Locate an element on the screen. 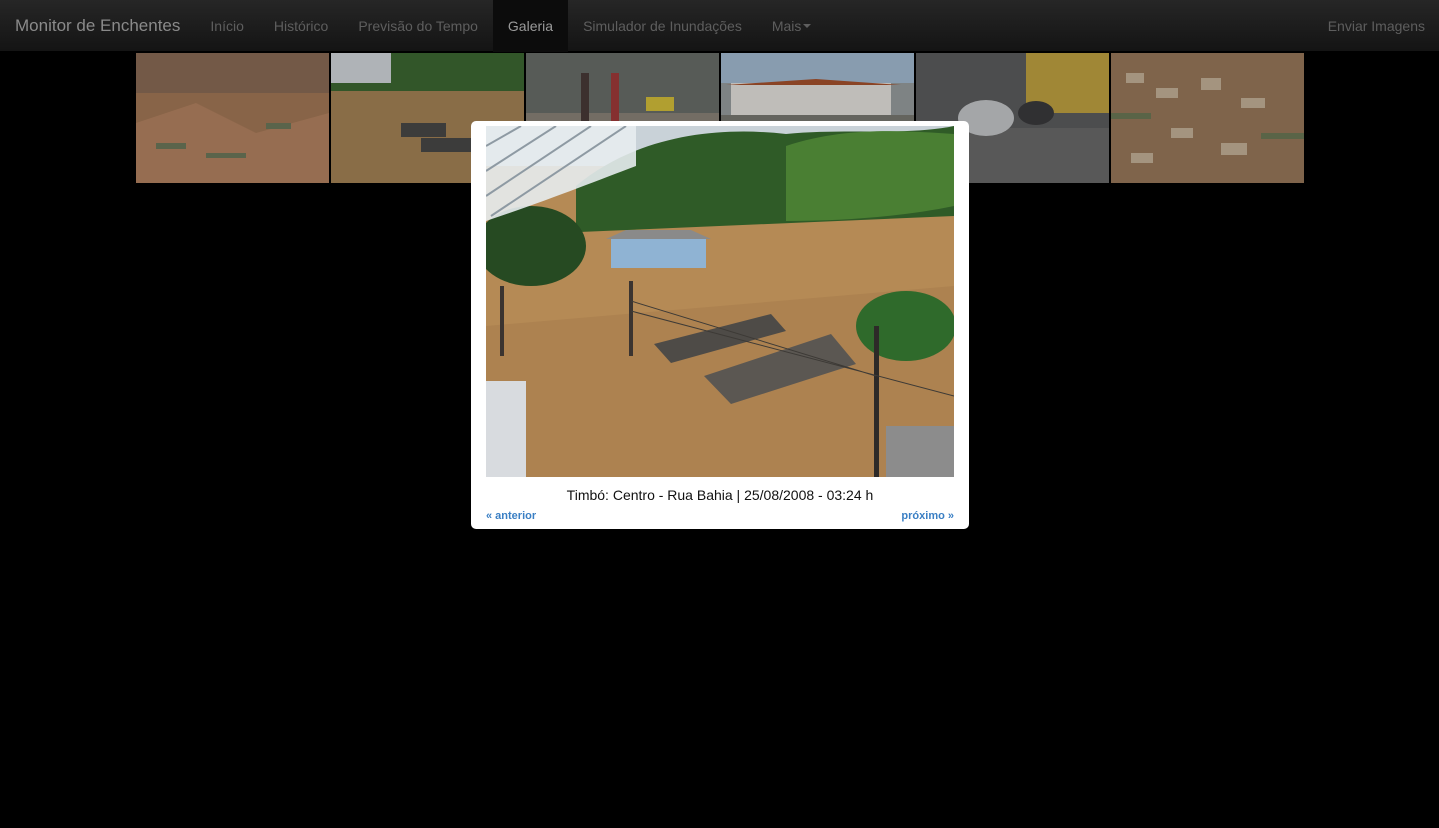  nav-item-mais: Mais is located at coordinates (792, 26).